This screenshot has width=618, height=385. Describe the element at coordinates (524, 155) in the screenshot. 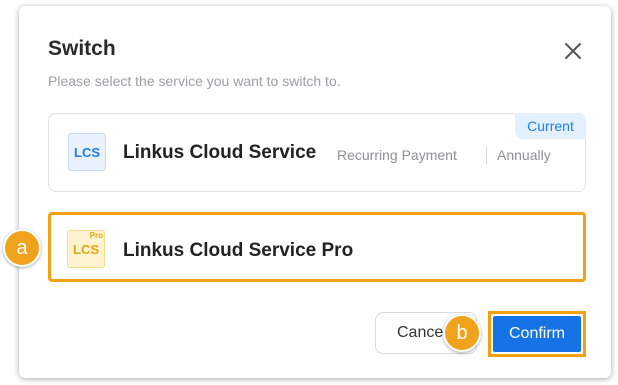

I see `billing-cycle: Annually` at that location.